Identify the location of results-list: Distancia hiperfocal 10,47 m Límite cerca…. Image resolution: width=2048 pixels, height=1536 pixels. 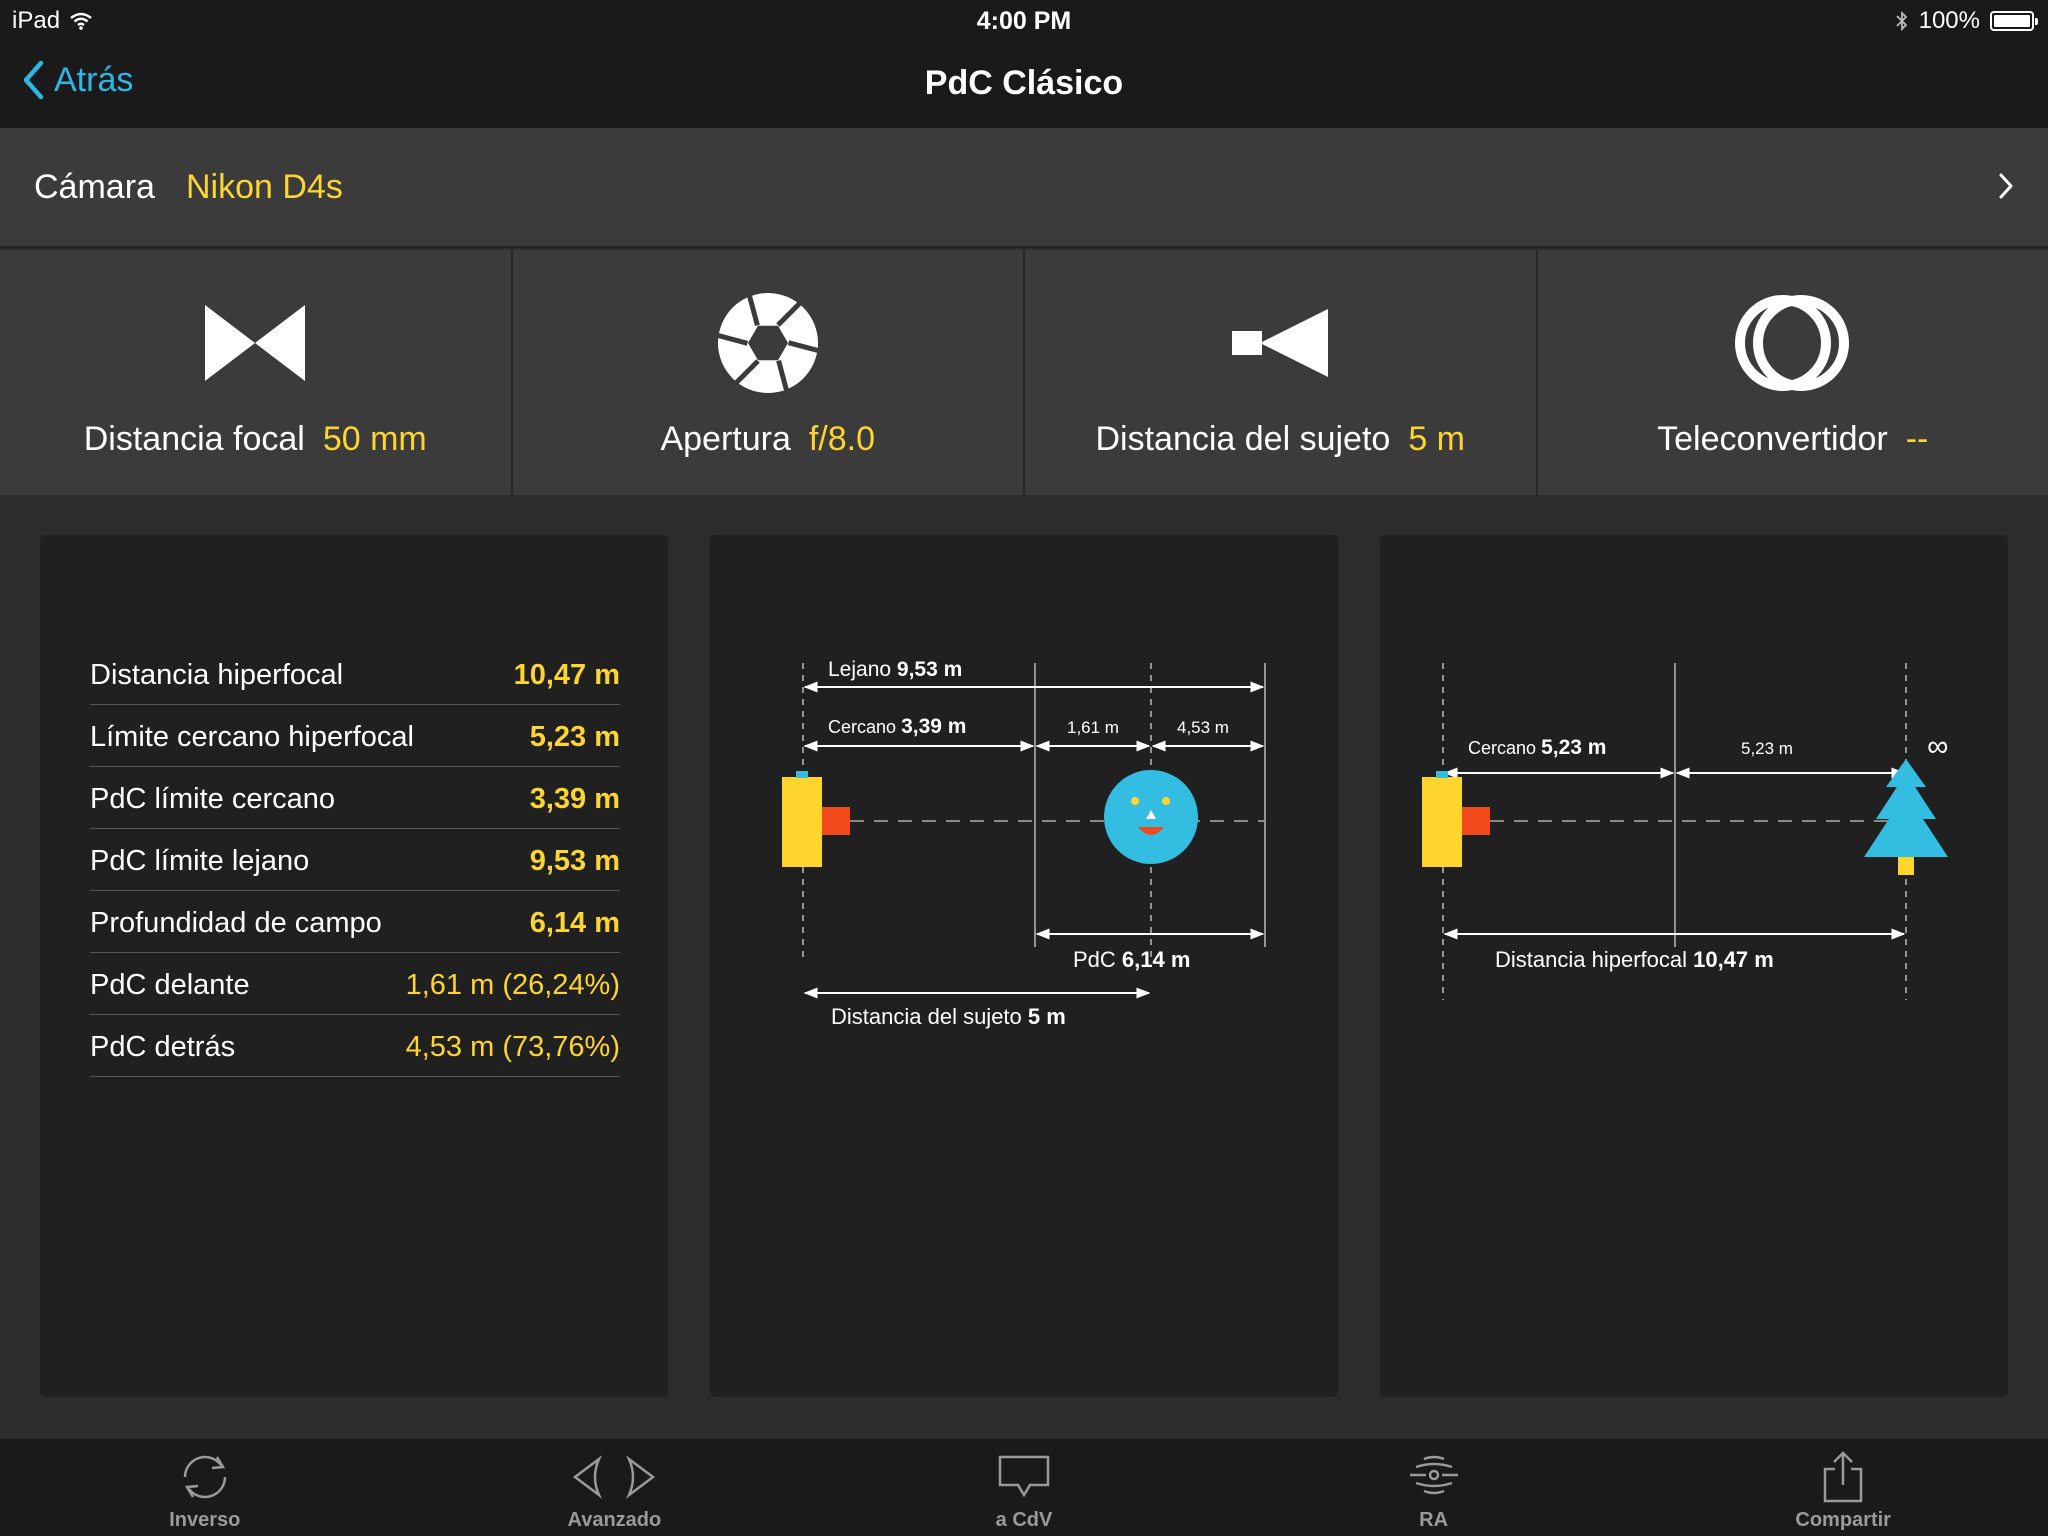
(355, 860).